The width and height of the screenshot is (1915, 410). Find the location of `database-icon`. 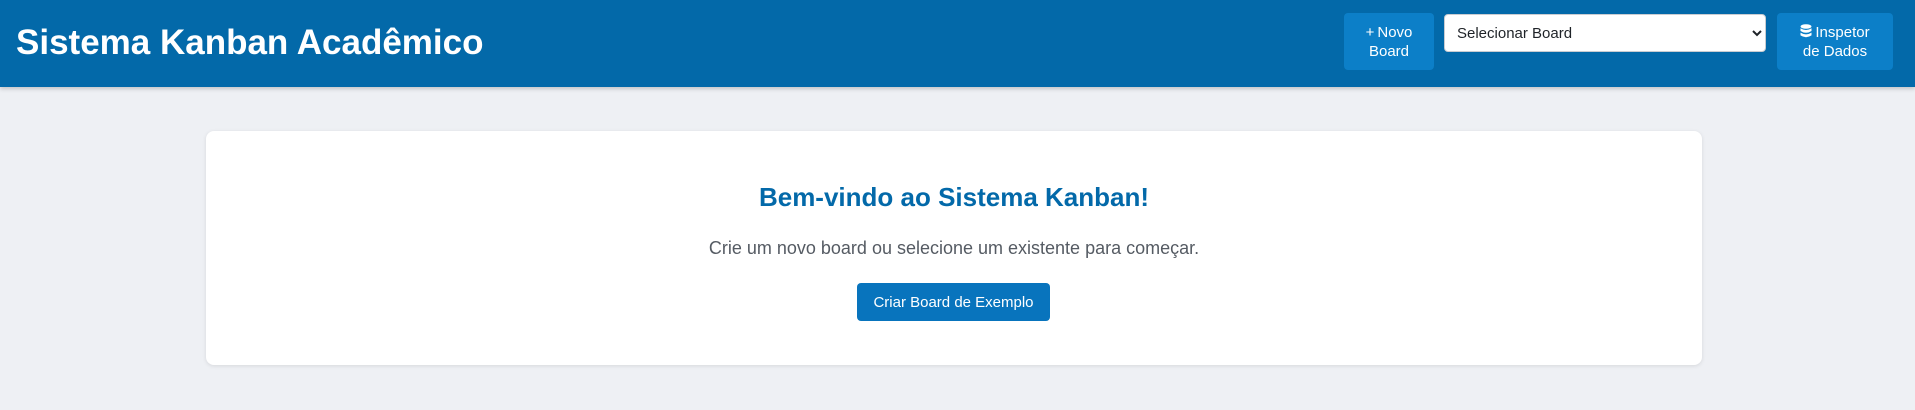

database-icon is located at coordinates (1806, 32).